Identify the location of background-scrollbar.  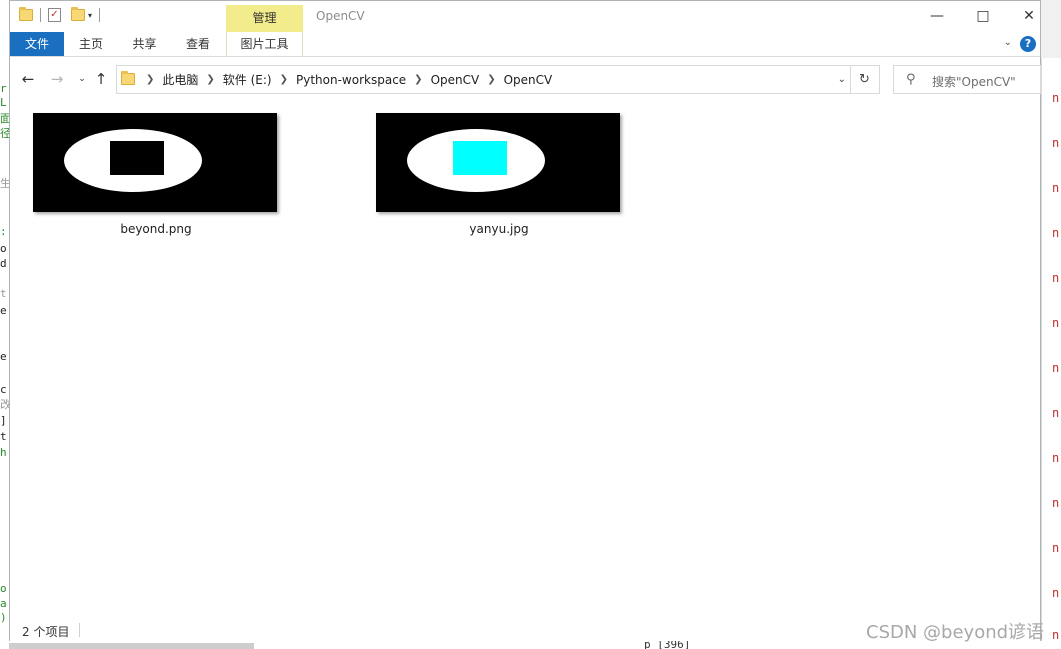
(131, 646).